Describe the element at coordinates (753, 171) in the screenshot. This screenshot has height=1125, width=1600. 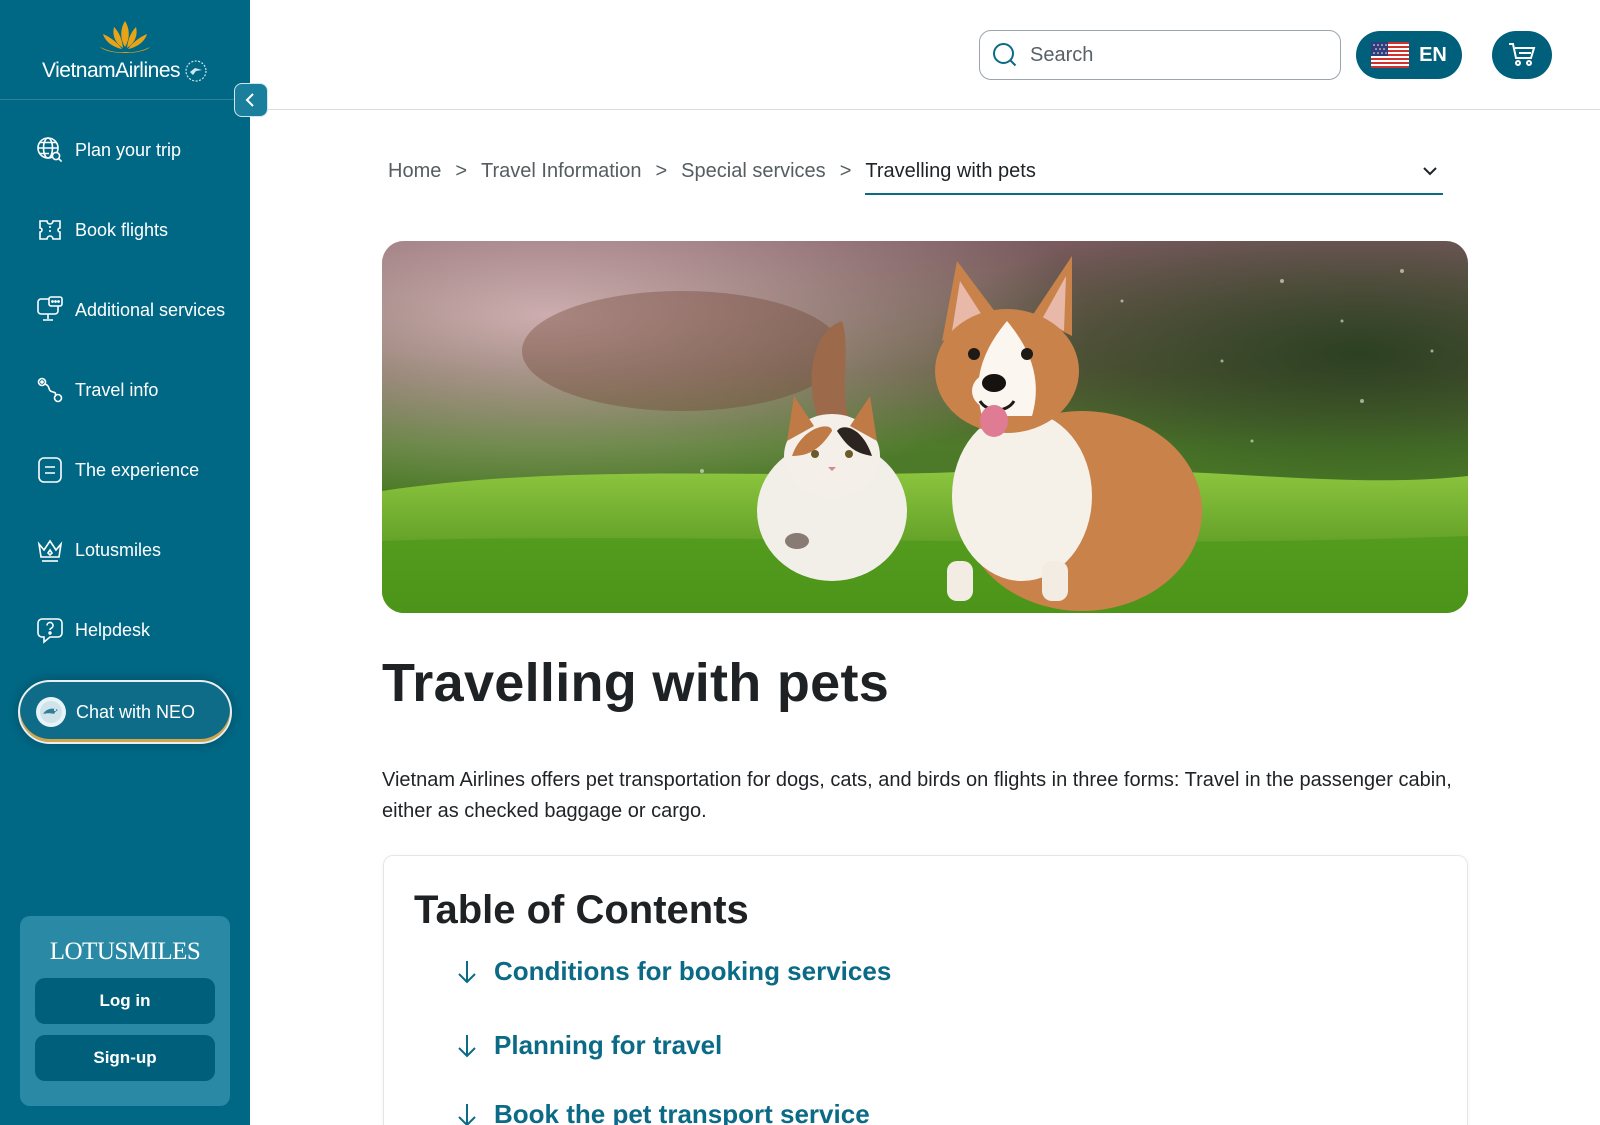
I see `breadcrumb-special-services: Special services` at that location.